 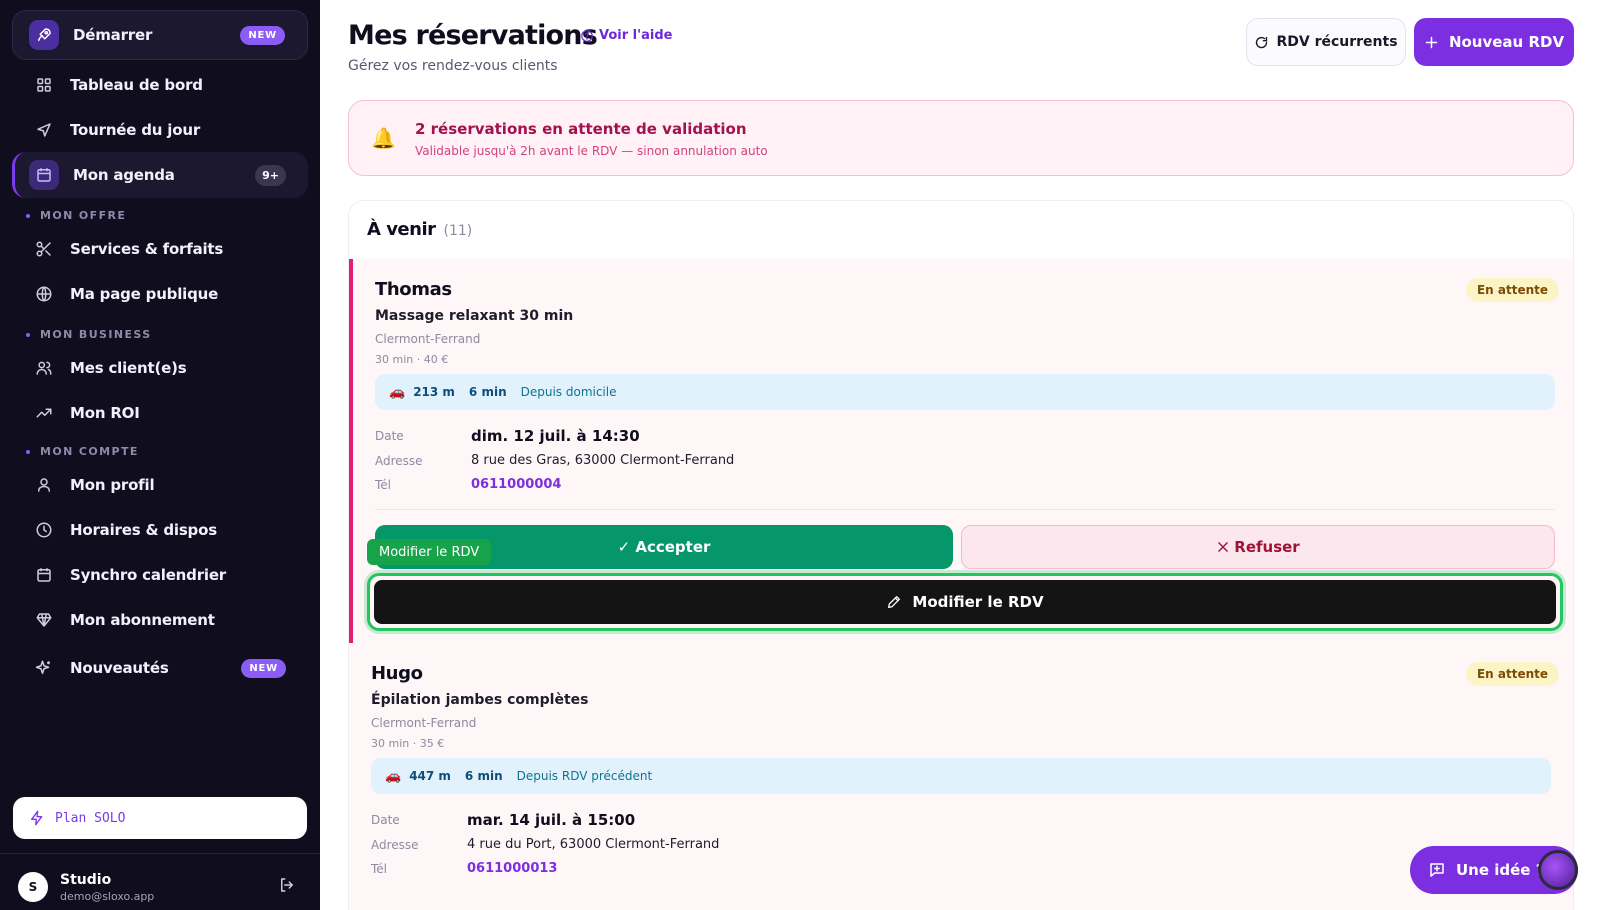 What do you see at coordinates (287, 887) in the screenshot?
I see `logout-icon` at bounding box center [287, 887].